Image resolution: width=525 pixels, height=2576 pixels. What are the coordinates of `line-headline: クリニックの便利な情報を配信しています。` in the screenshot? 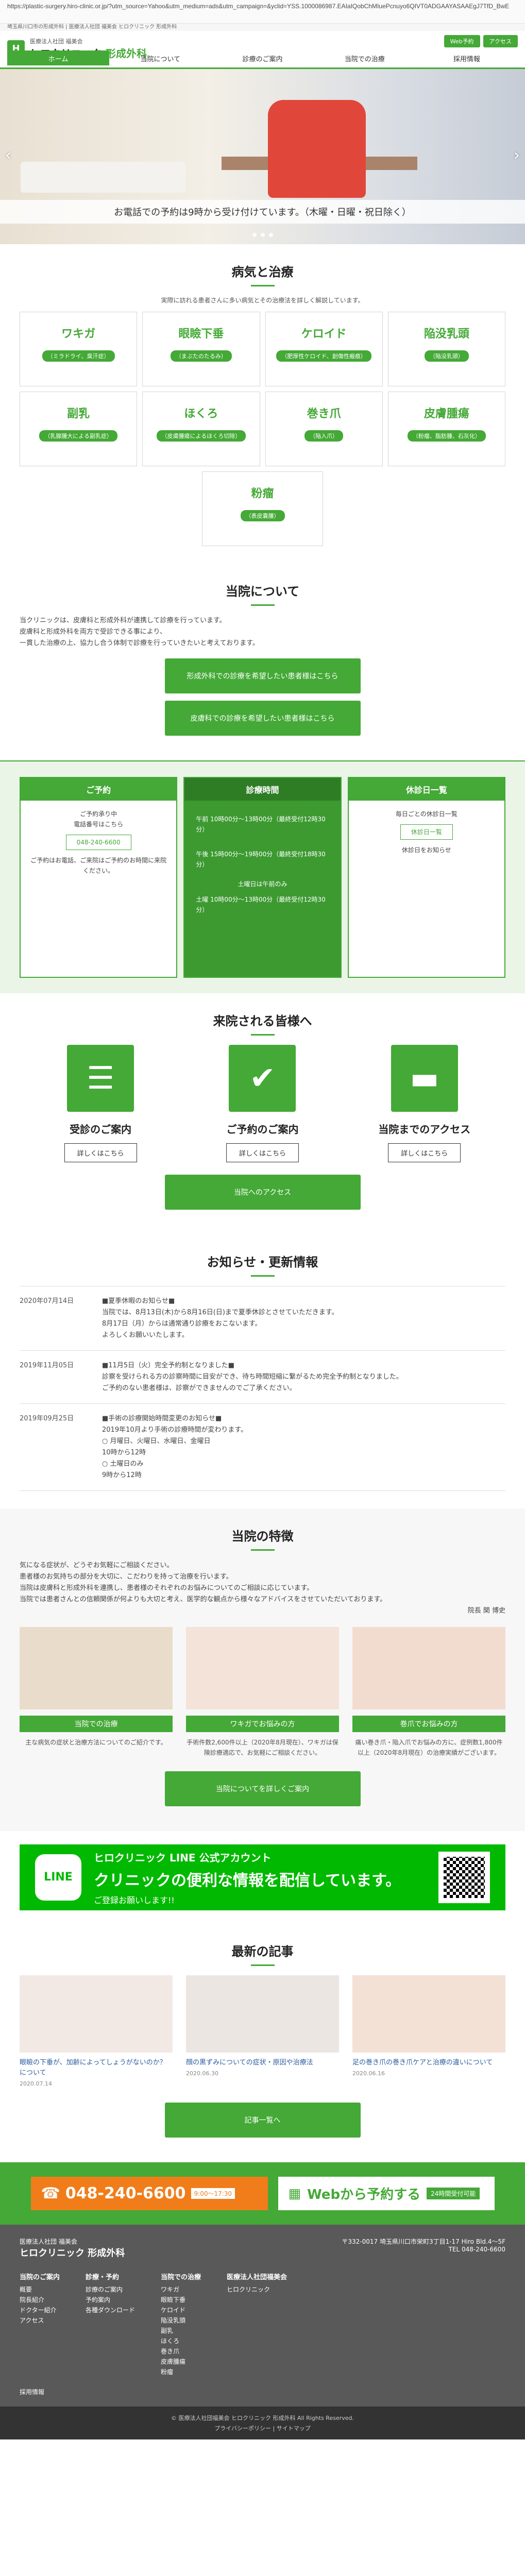 It's located at (247, 1880).